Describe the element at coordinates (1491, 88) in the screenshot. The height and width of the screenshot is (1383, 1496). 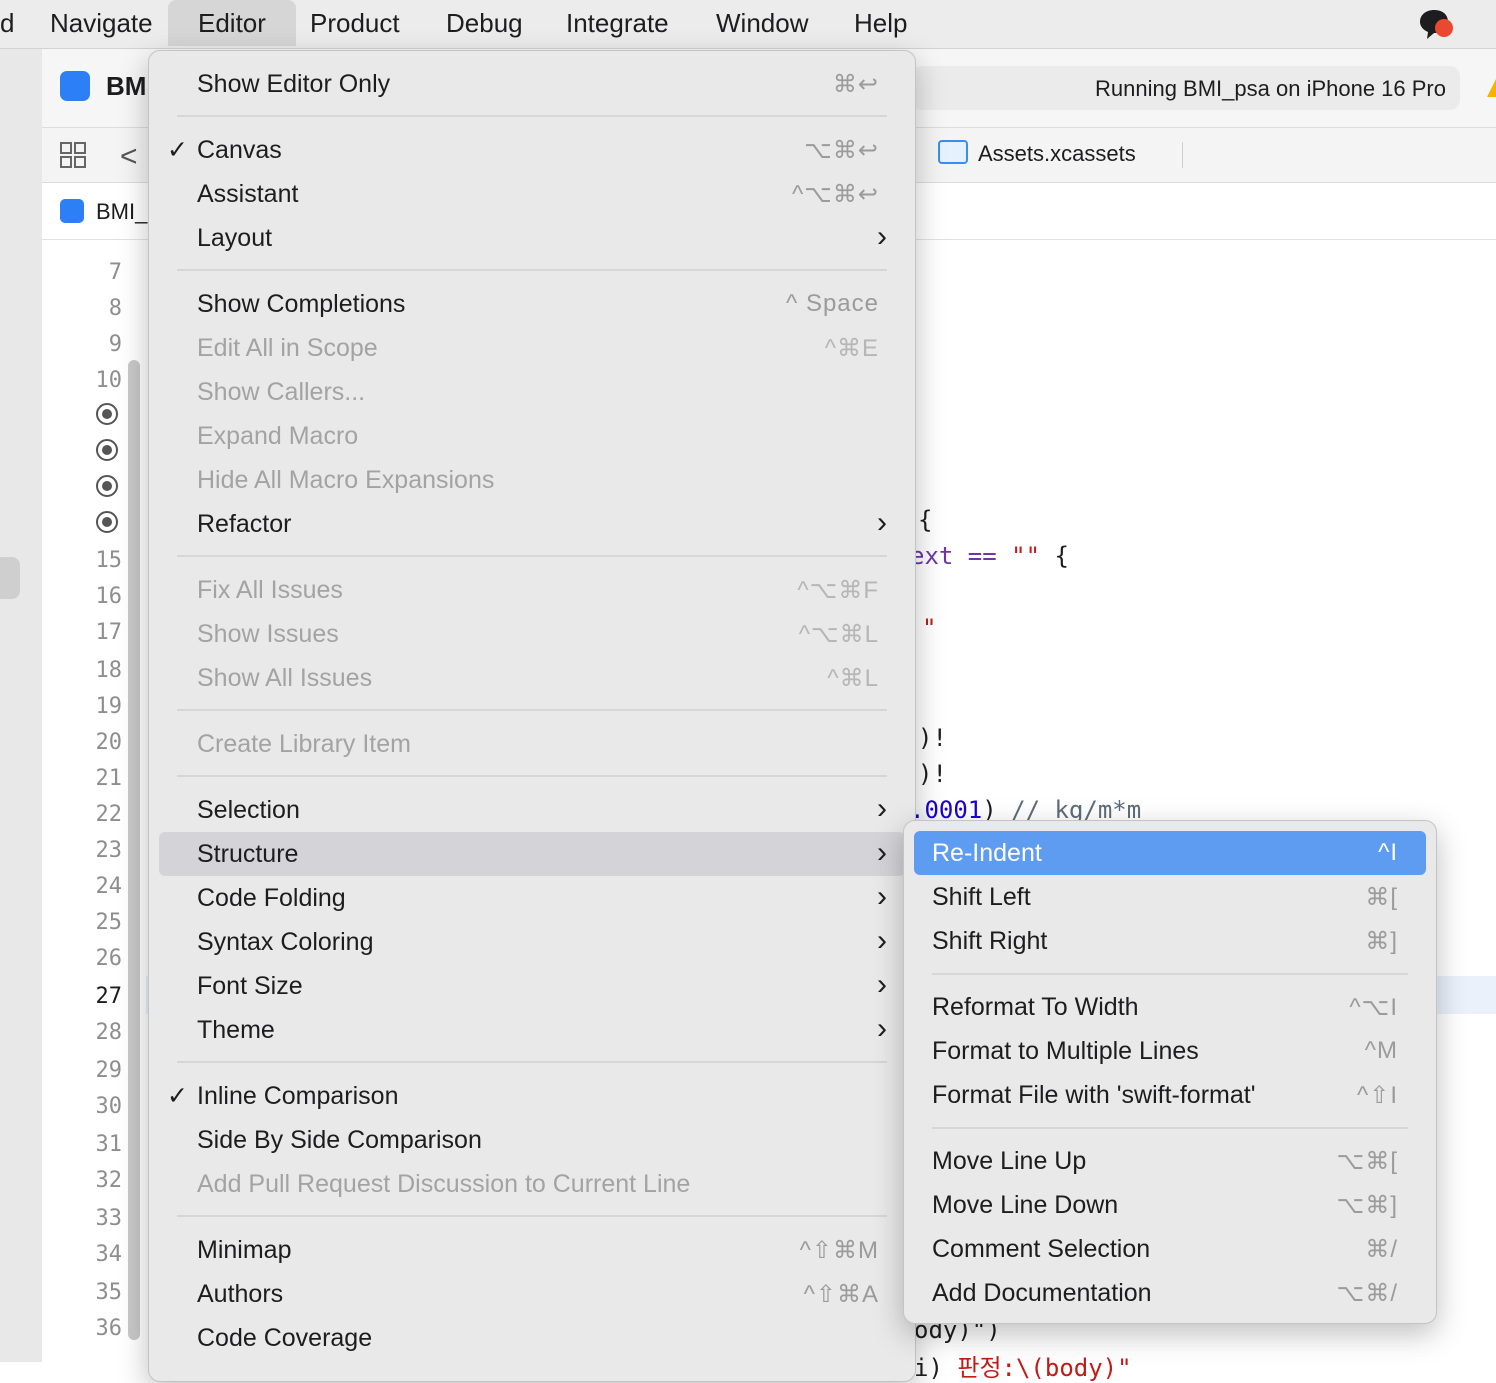
I see `warning-icon` at that location.